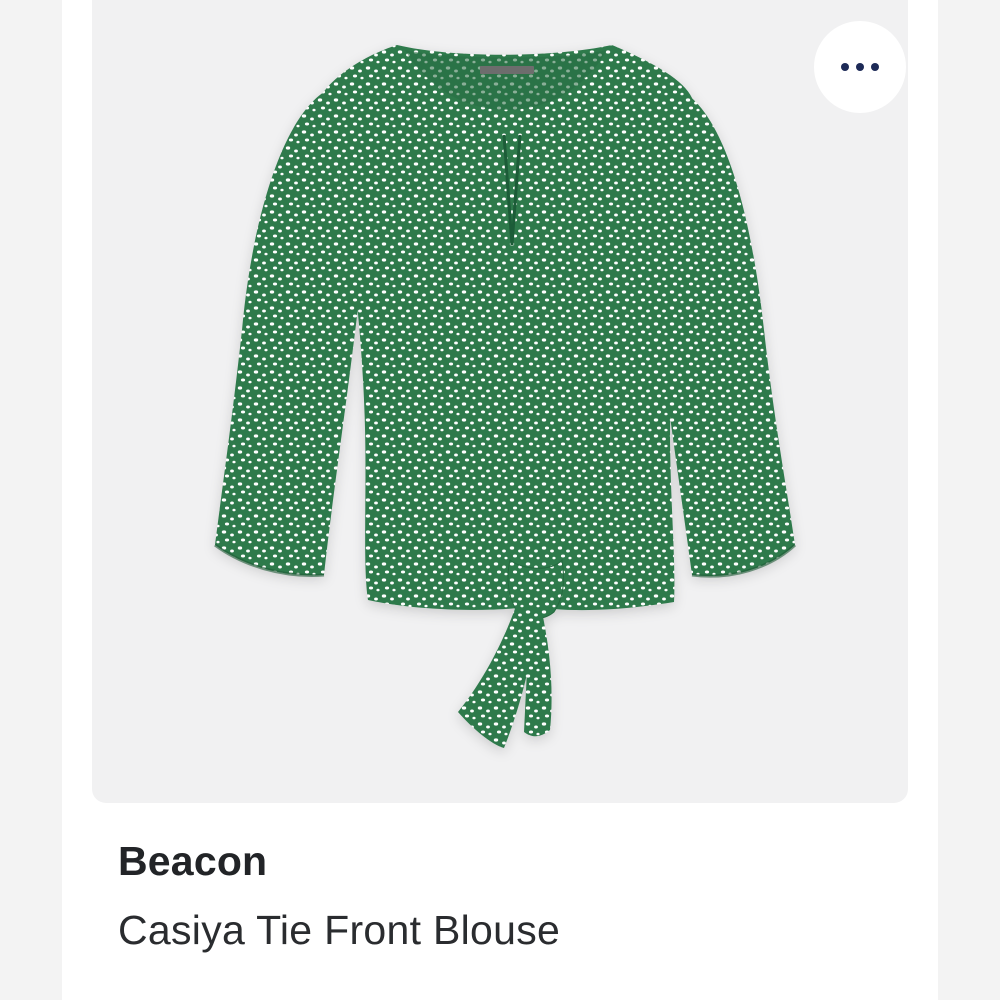 The image size is (1000, 1000). What do you see at coordinates (969, 500) in the screenshot?
I see `right-gutter` at bounding box center [969, 500].